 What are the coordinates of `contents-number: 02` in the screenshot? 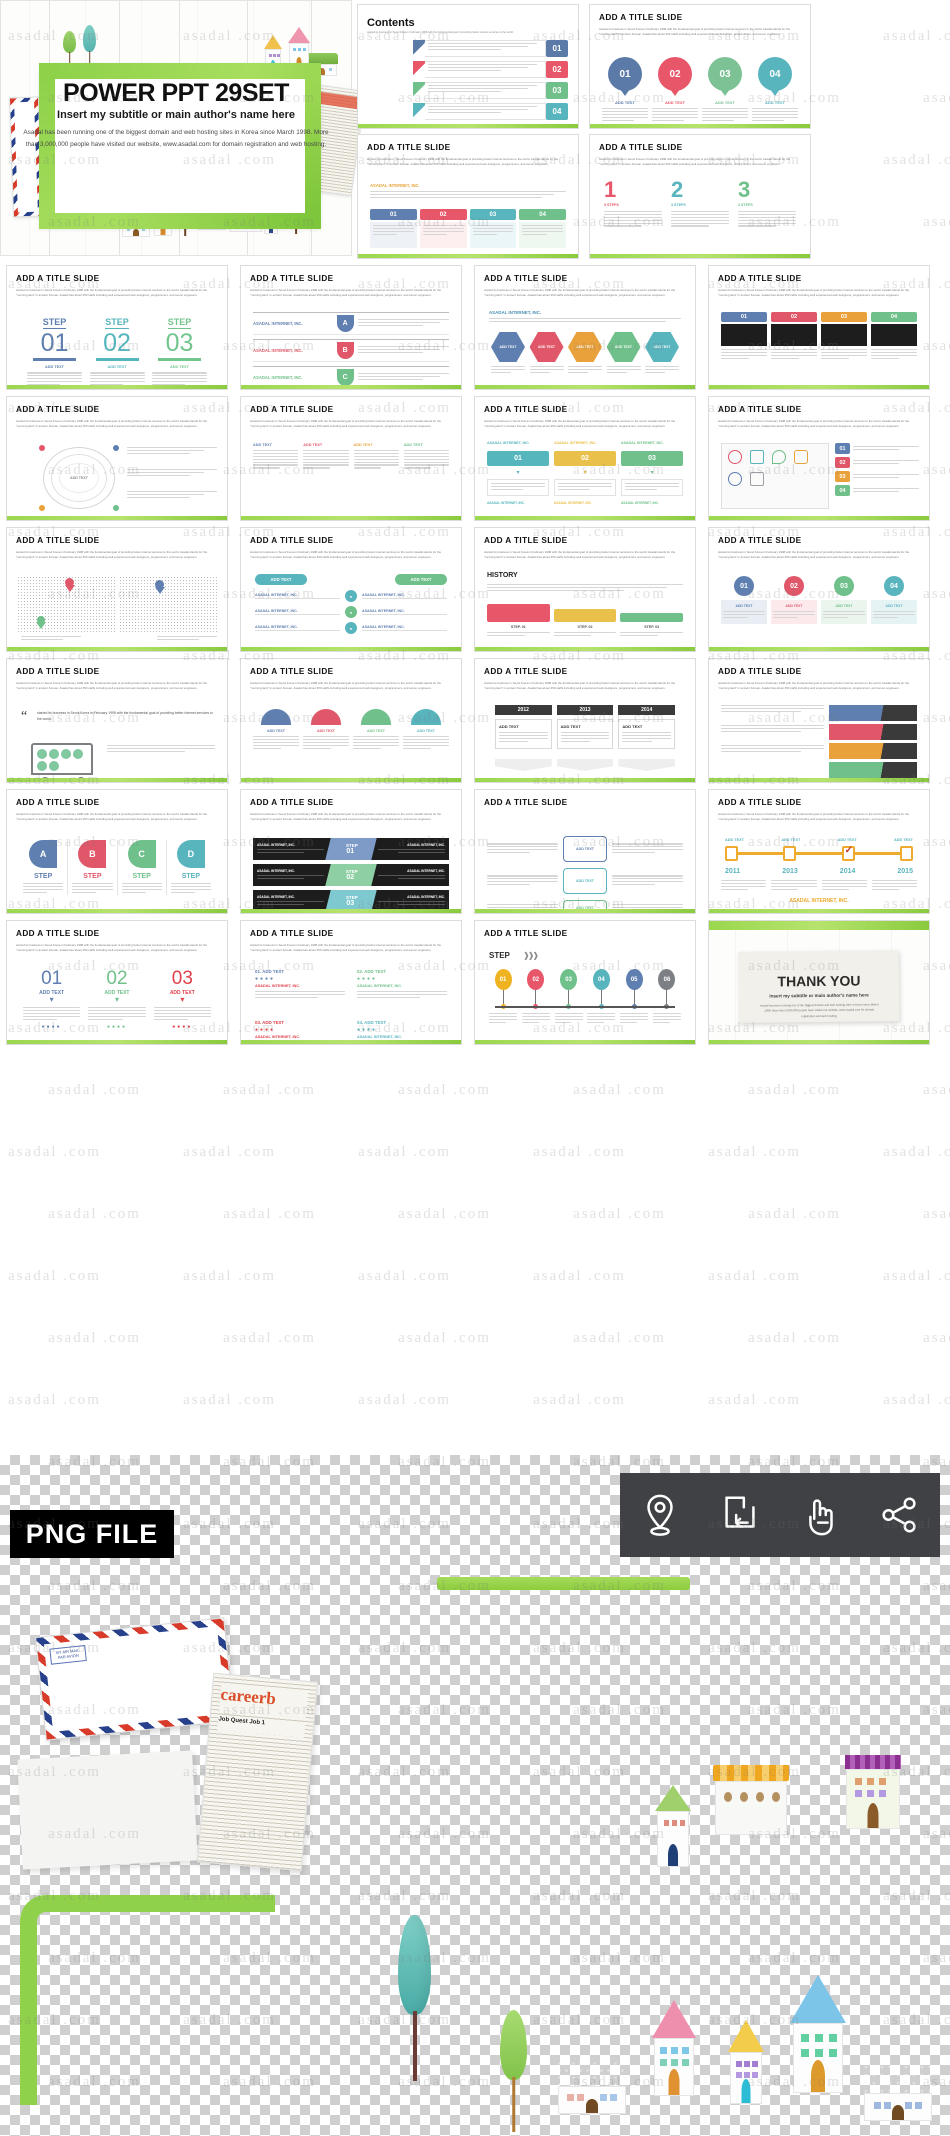 It's located at (557, 69).